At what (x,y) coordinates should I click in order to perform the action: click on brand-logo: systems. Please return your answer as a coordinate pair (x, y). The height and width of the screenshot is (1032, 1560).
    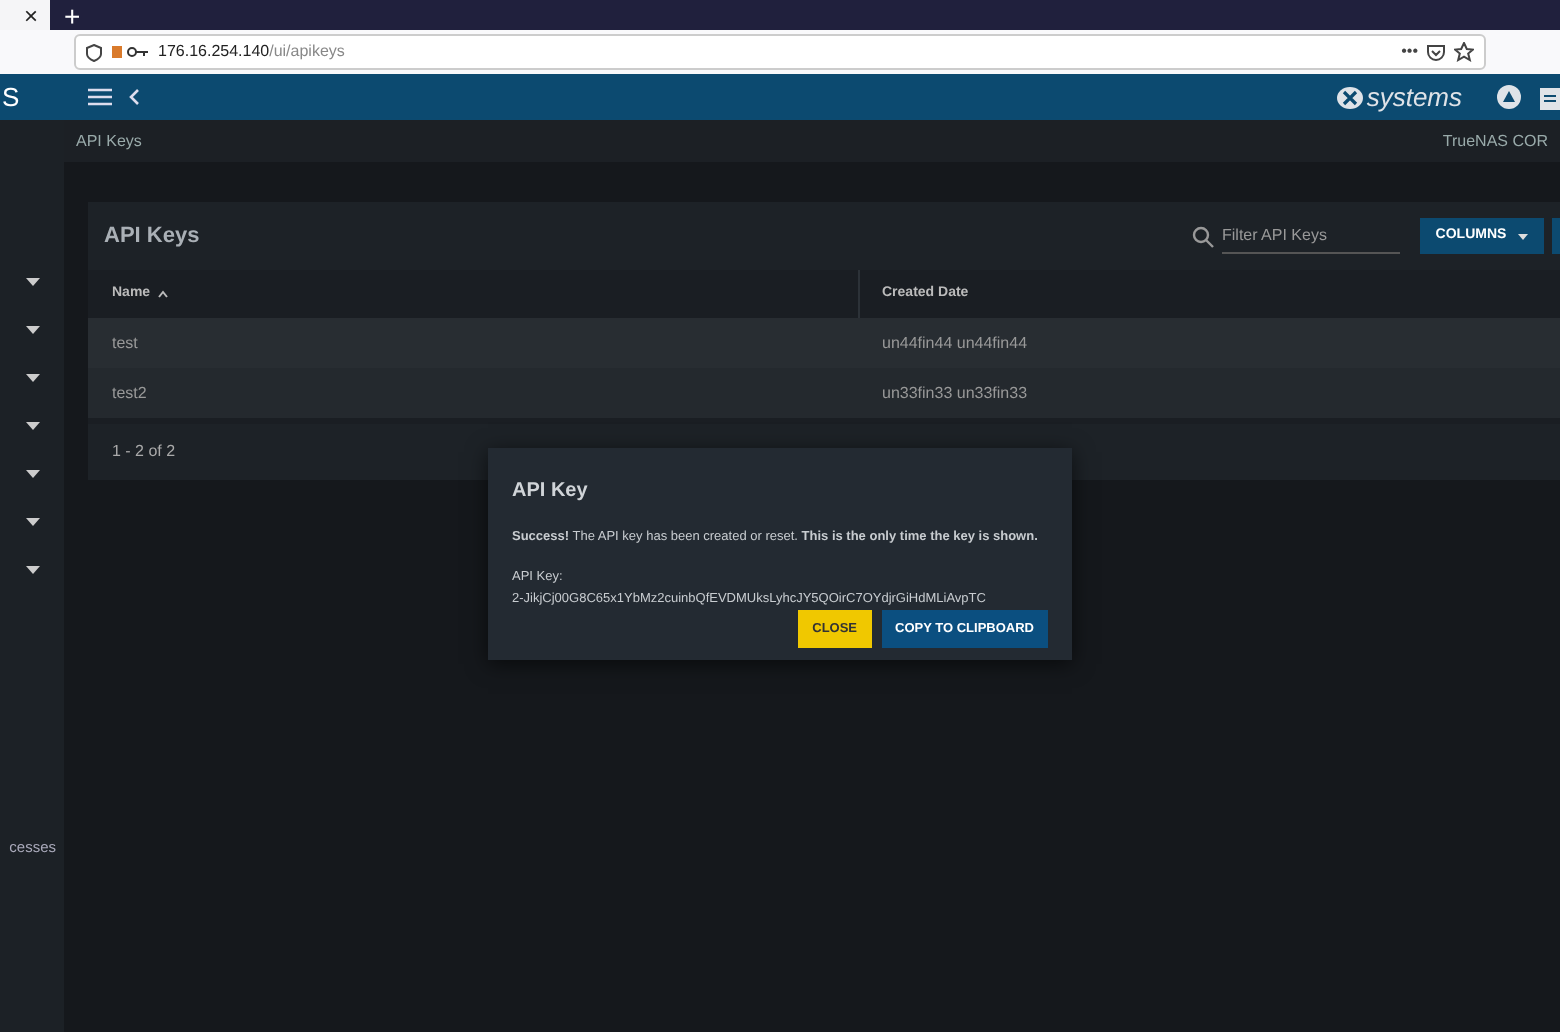
    Looking at the image, I should click on (1399, 97).